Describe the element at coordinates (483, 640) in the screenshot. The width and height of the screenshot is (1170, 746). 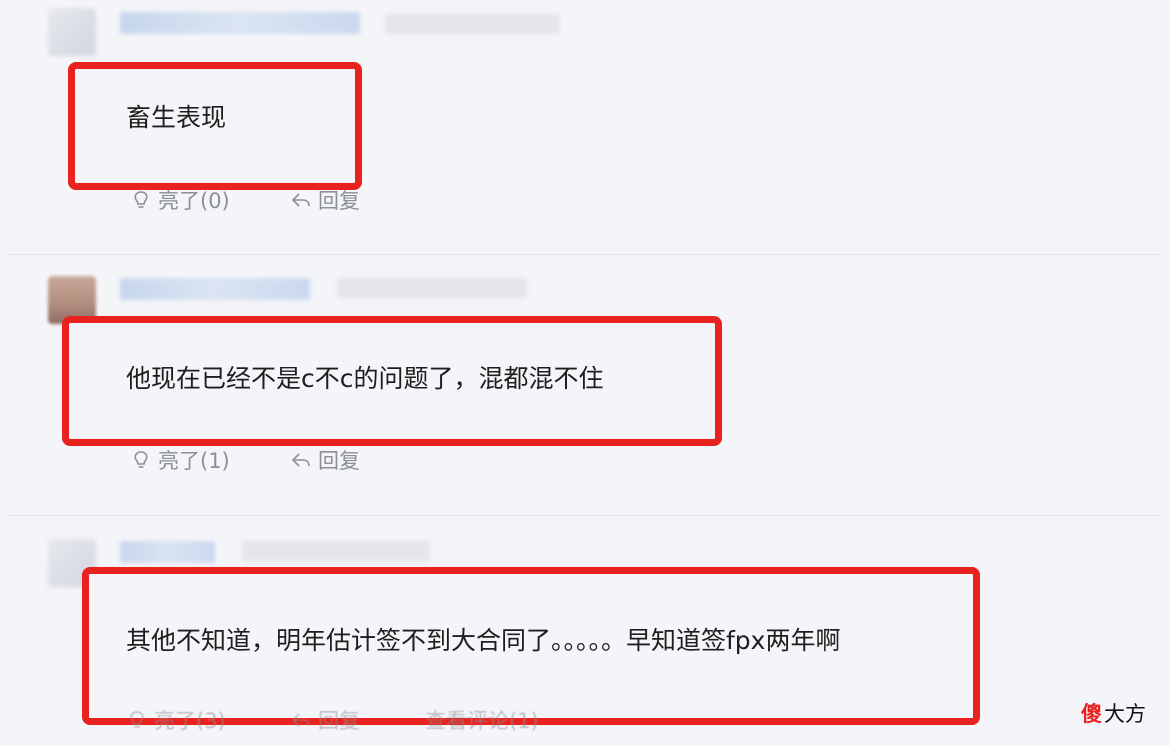
I see `comment-text: 其他不知道，明年估计签不到大合同了。。。。。早知道签fpx两年啊` at that location.